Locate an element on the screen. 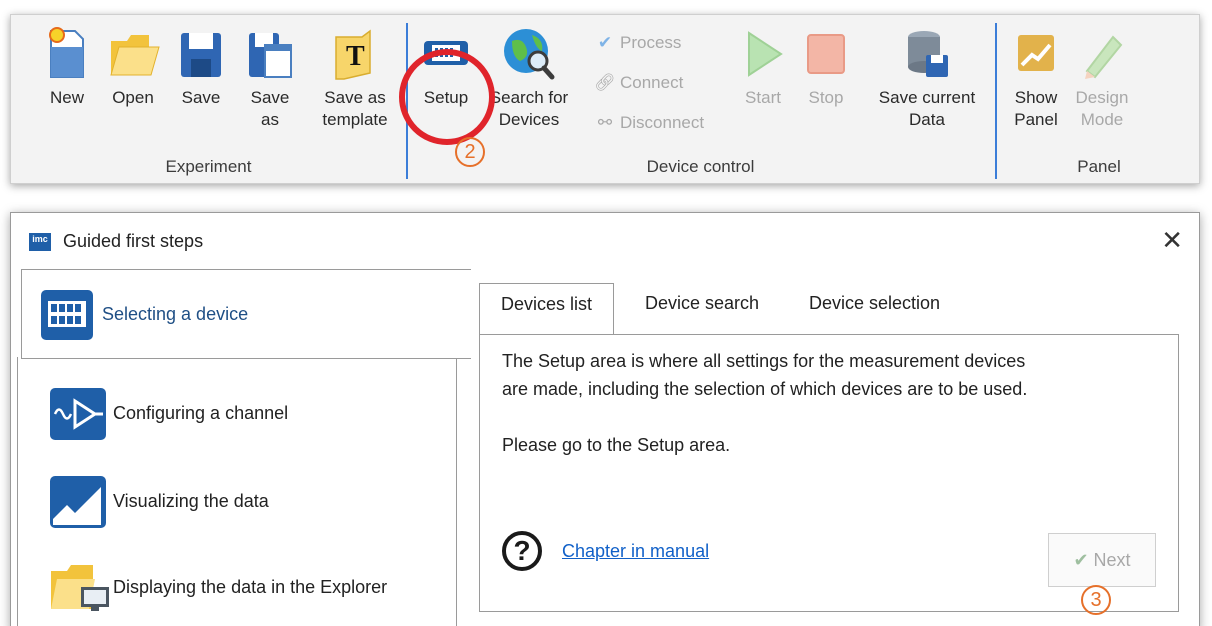 This screenshot has width=1212, height=626. save-as-icon is located at coordinates (270, 55).